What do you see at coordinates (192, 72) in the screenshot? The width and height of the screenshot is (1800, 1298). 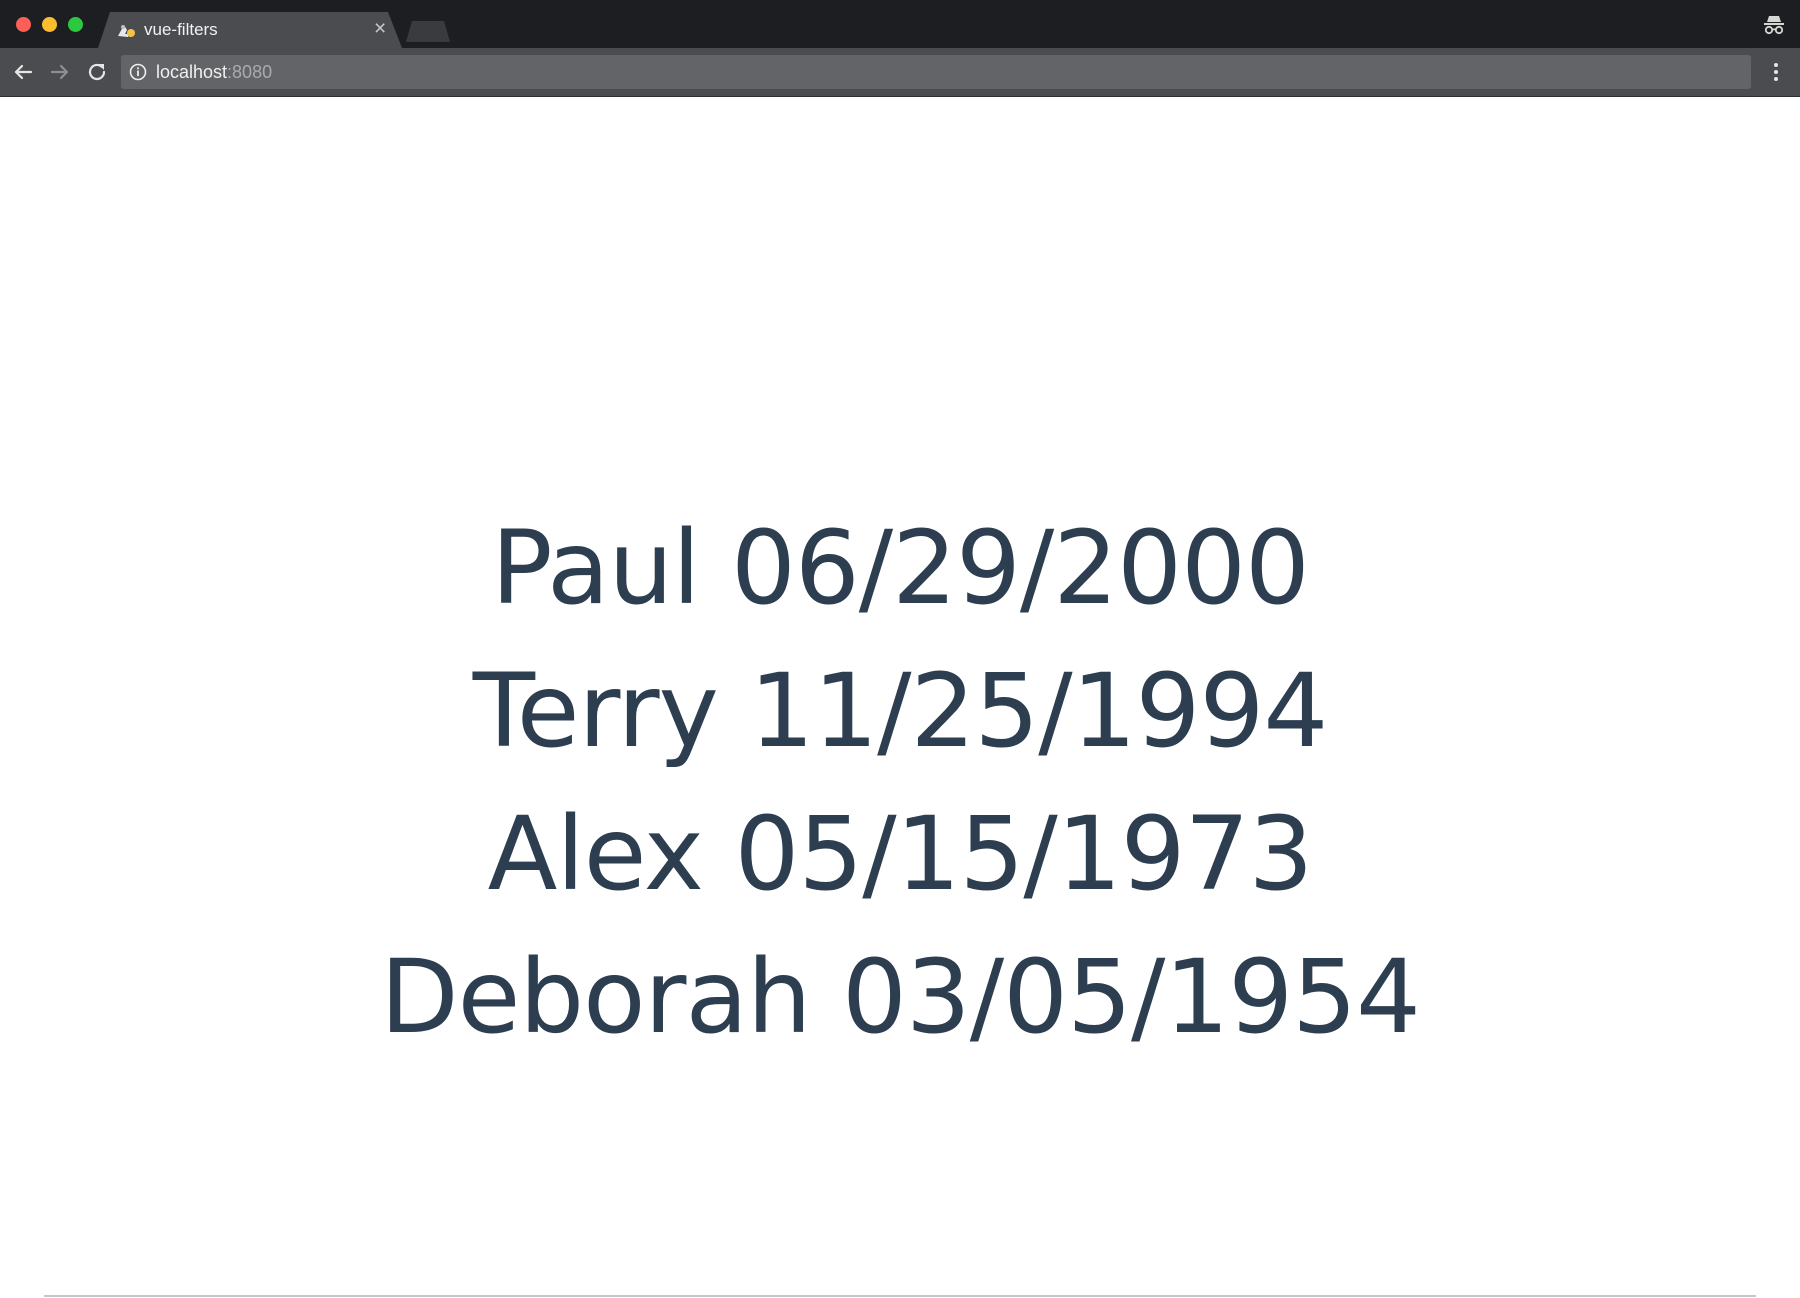 I see `url-host: localhost` at bounding box center [192, 72].